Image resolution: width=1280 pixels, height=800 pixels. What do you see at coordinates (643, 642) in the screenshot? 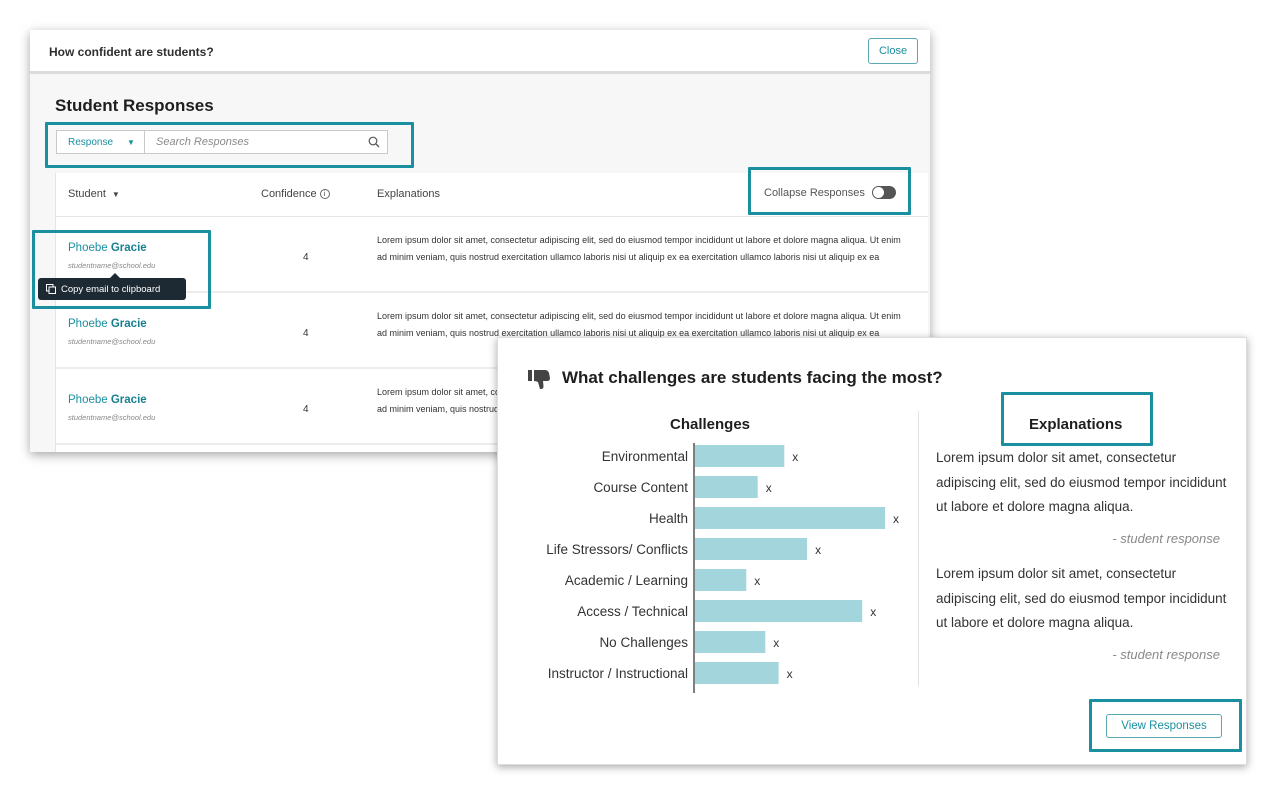
I see `category-label: No Challenges` at bounding box center [643, 642].